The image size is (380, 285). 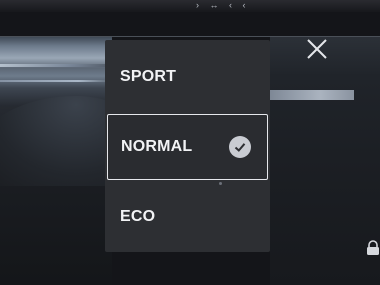 I want to click on close-button, so click(x=317, y=49).